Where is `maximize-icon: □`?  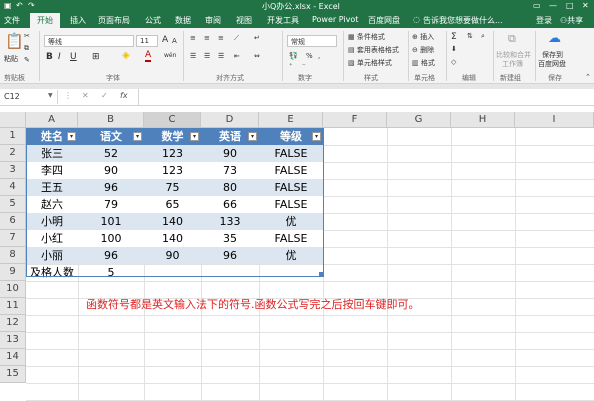
maximize-icon: □ is located at coordinates (570, 5).